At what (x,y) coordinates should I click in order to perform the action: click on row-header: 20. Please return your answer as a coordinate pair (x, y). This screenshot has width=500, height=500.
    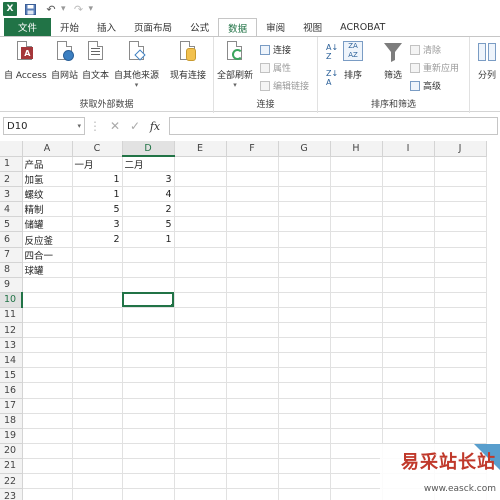
    Looking at the image, I should click on (11, 451).